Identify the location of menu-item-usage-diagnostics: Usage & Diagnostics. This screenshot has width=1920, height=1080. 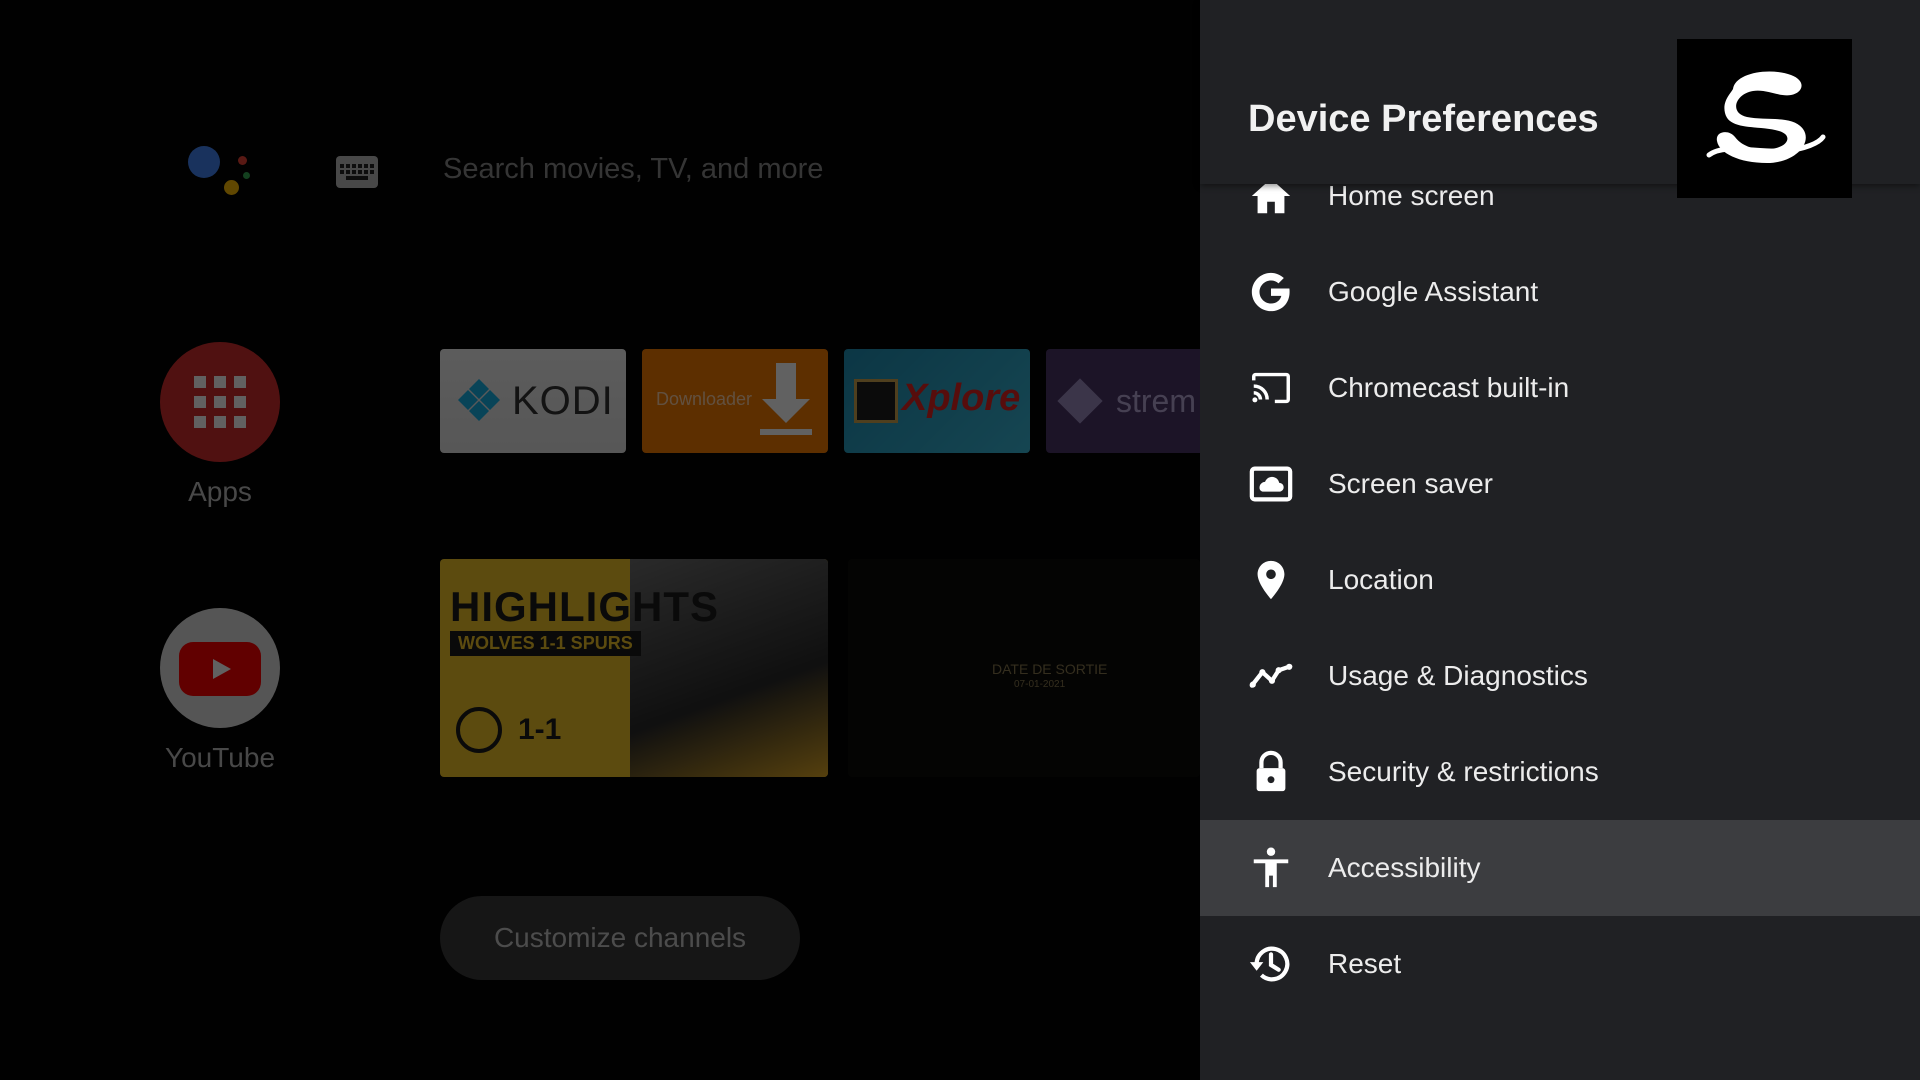
(1560, 676).